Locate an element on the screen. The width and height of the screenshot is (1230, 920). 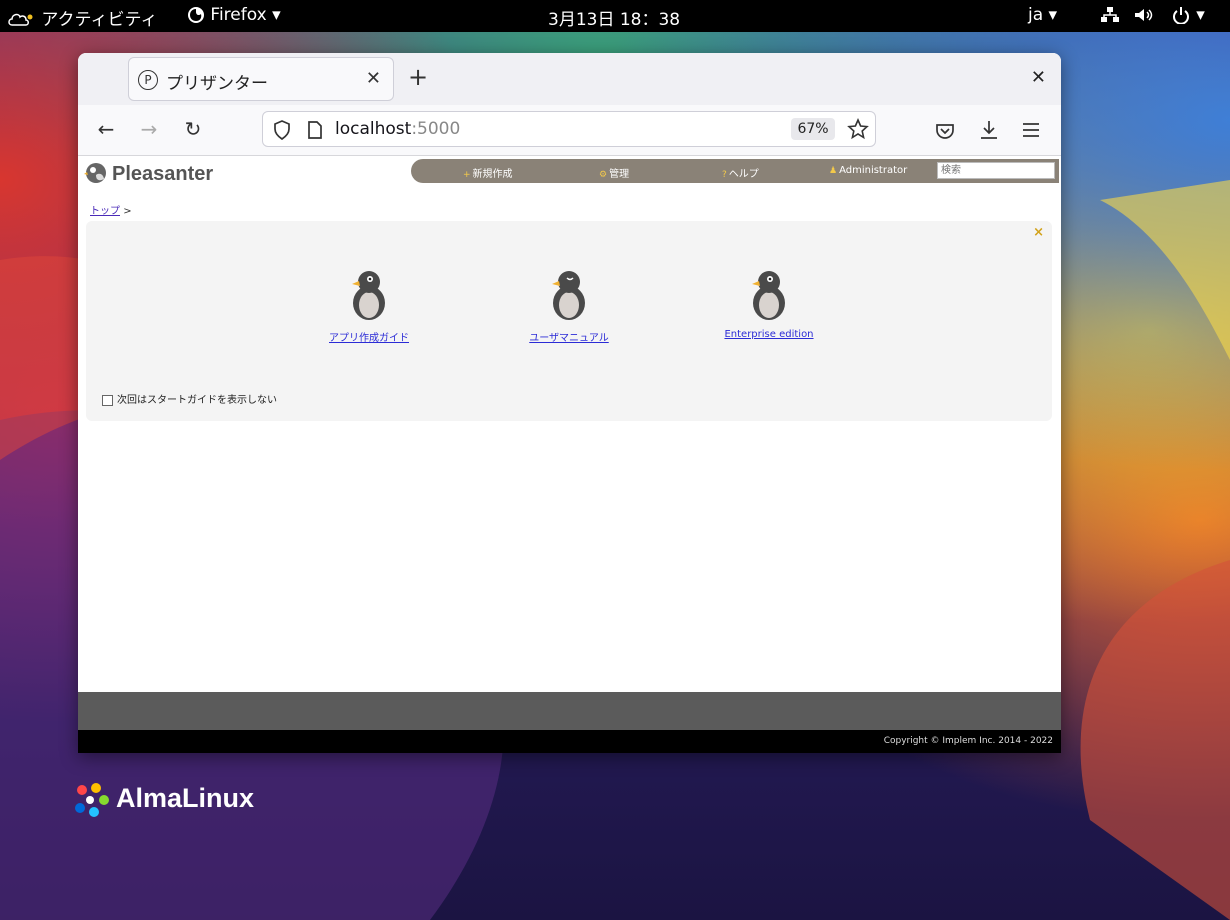
guide-link-user-manual: ユーザマニュアル is located at coordinates (569, 336).